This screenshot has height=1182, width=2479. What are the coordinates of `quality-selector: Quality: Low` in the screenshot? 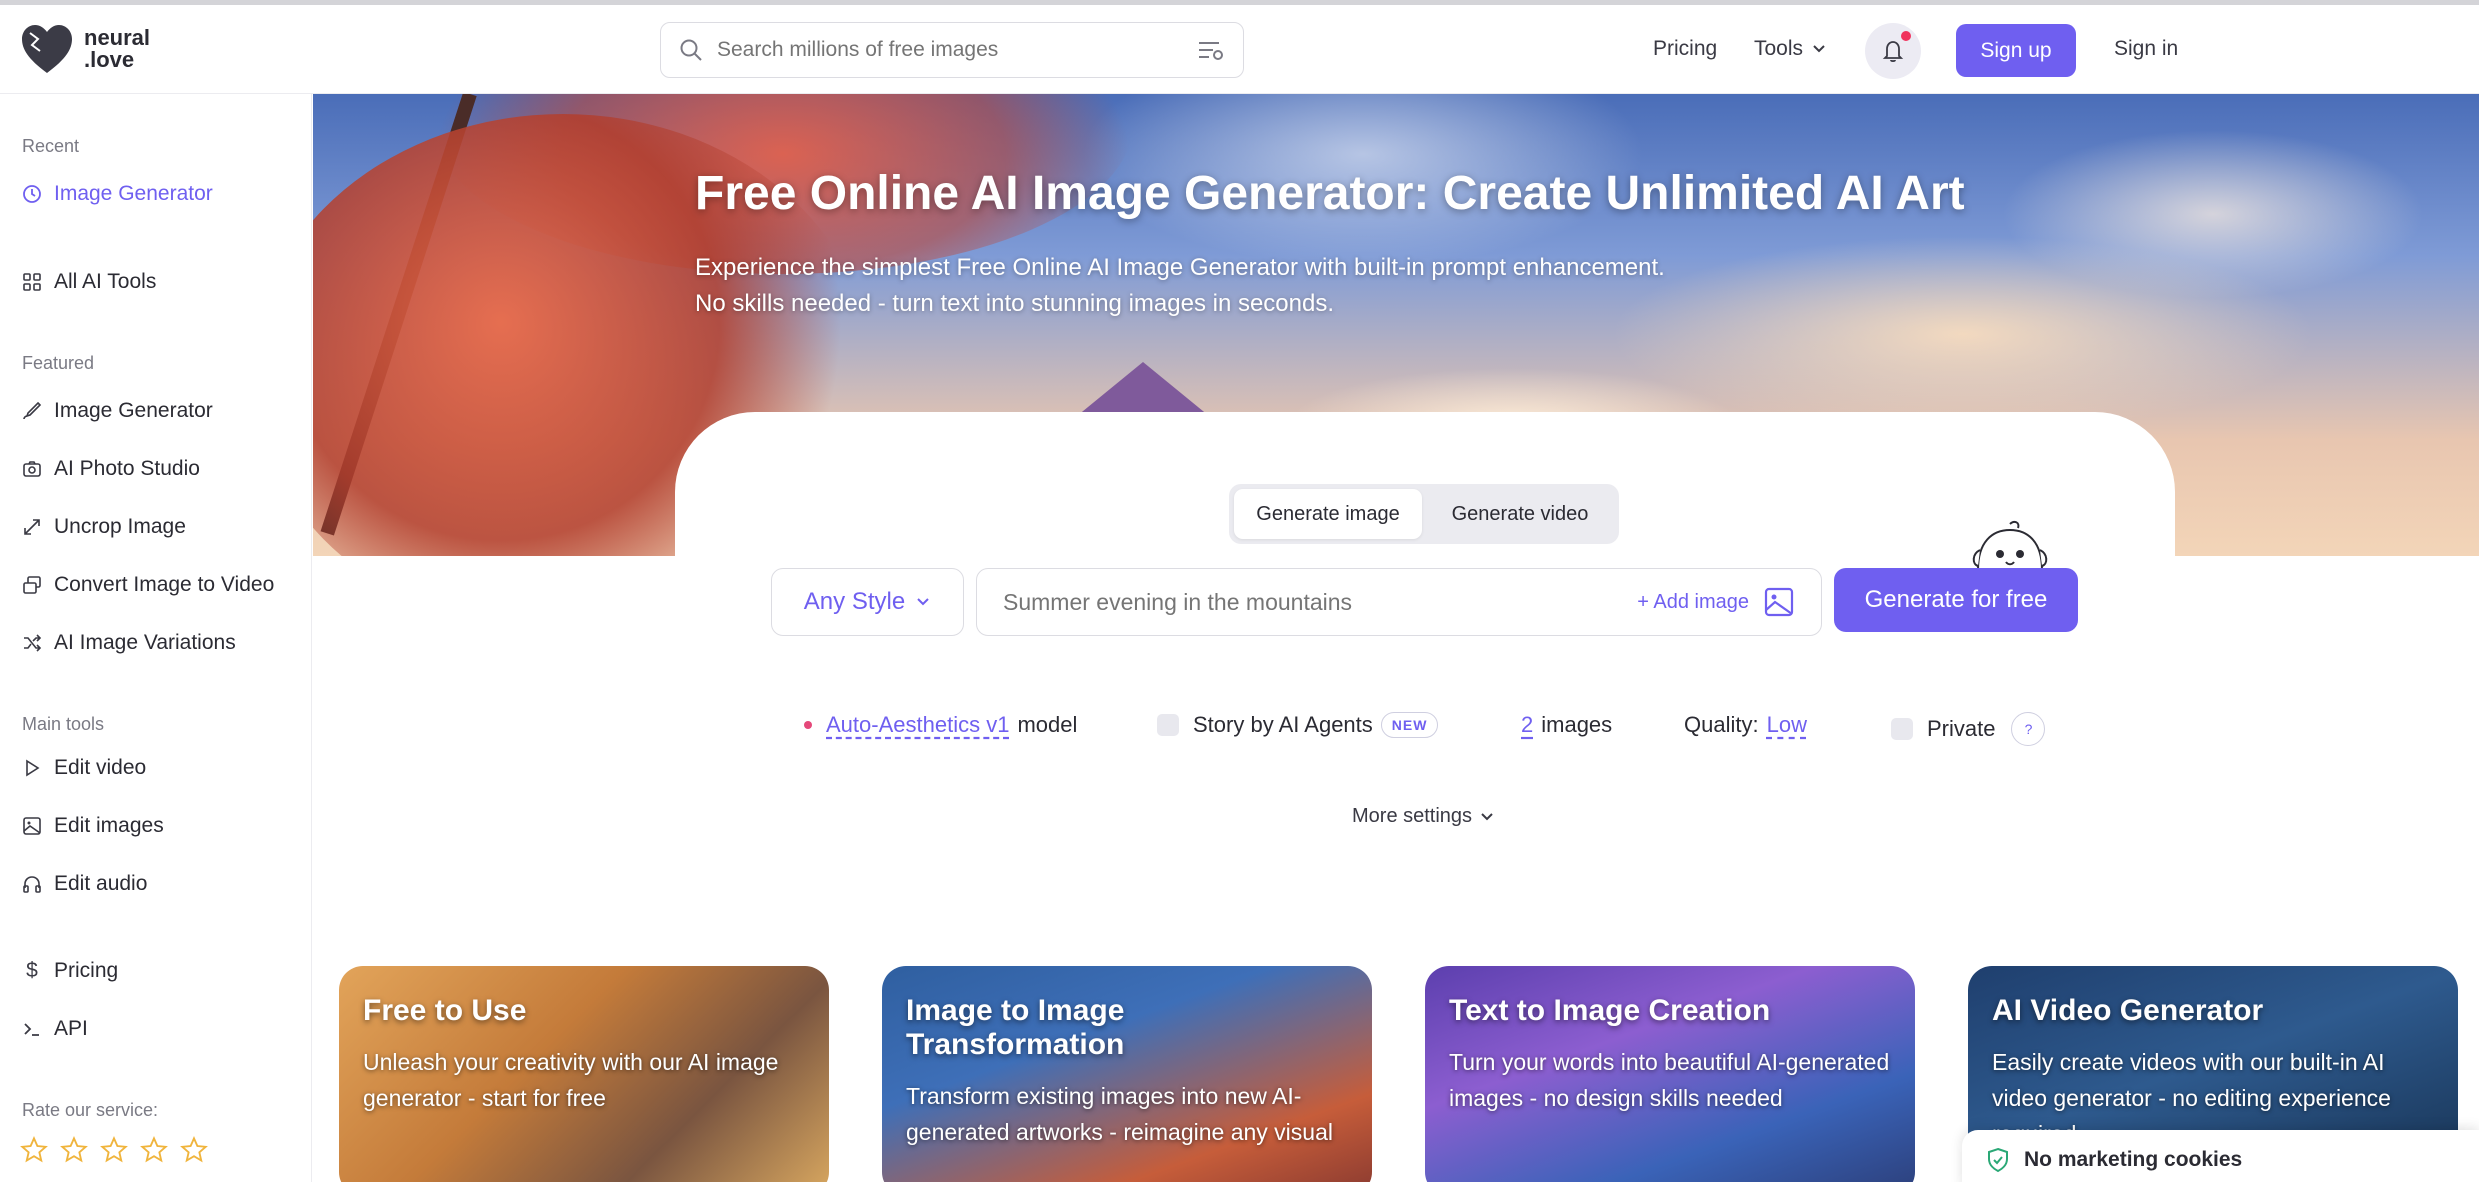 It's located at (1745, 725).